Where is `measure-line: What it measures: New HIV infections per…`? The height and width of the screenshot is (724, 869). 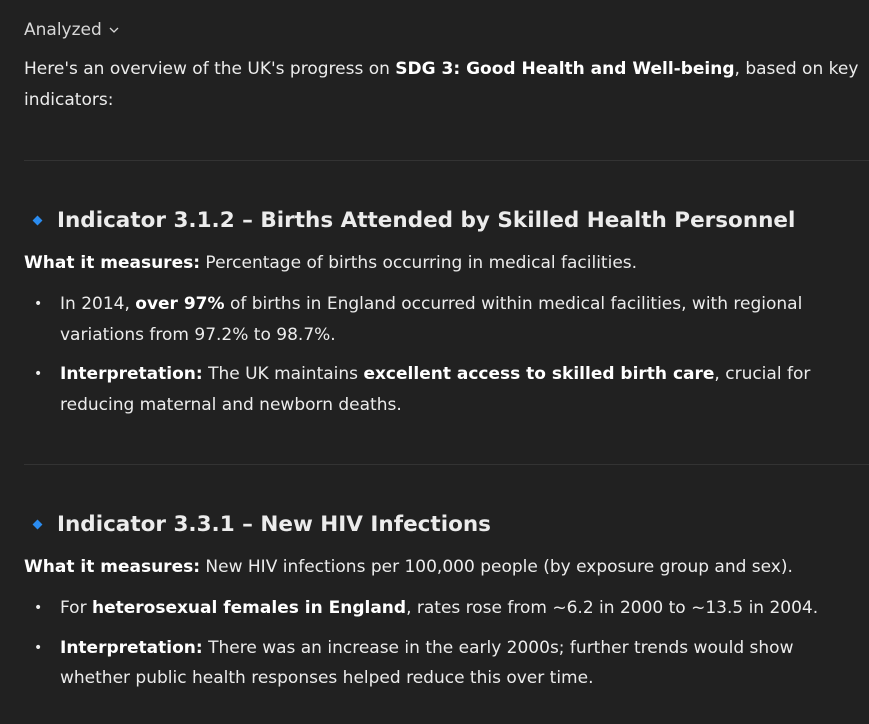 measure-line: What it measures: New HIV infections per… is located at coordinates (408, 567).